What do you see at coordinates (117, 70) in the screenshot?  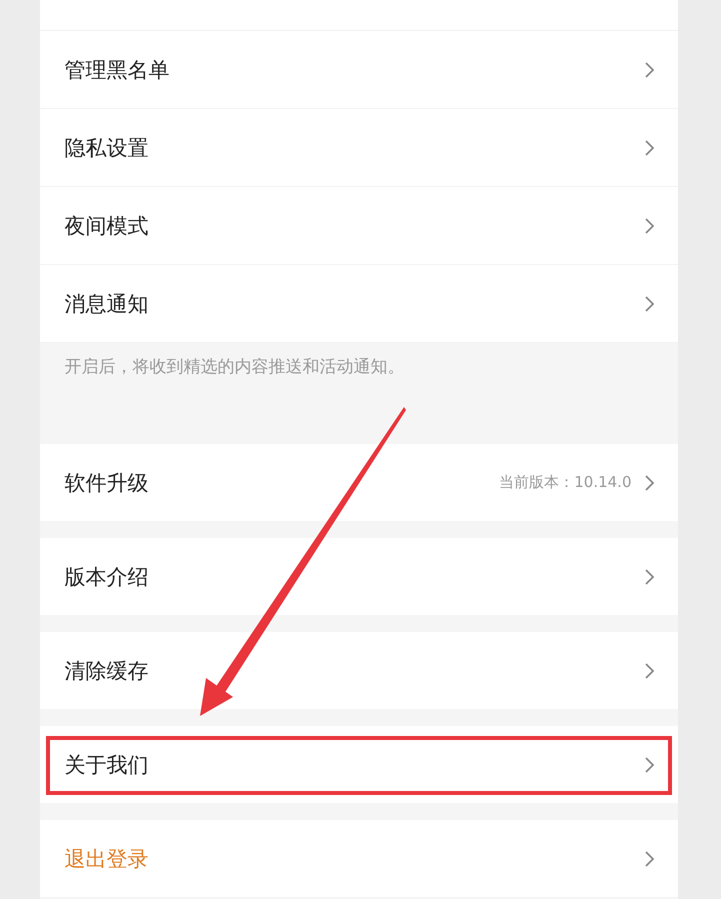 I see `row-label: 管理黑名单` at bounding box center [117, 70].